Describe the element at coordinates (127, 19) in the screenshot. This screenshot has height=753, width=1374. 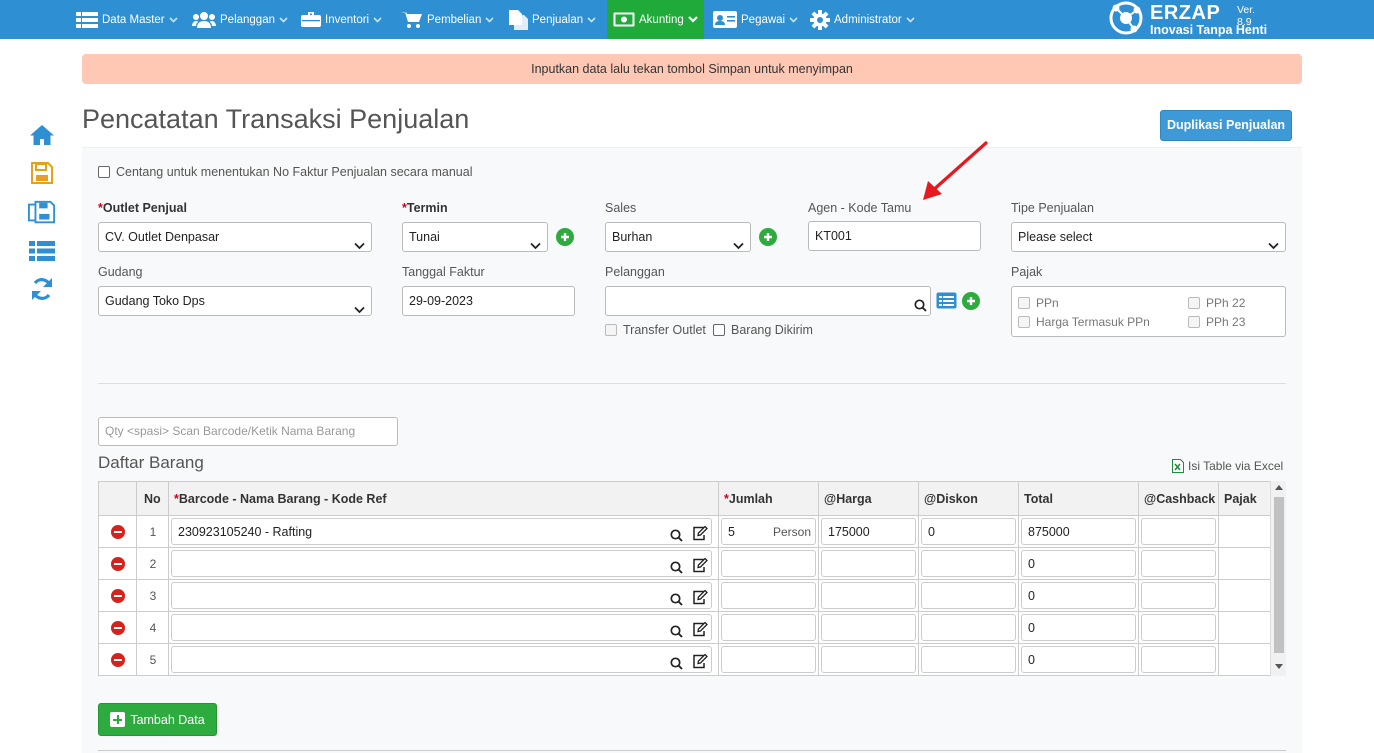
I see `nav-data-master: Data Master` at that location.